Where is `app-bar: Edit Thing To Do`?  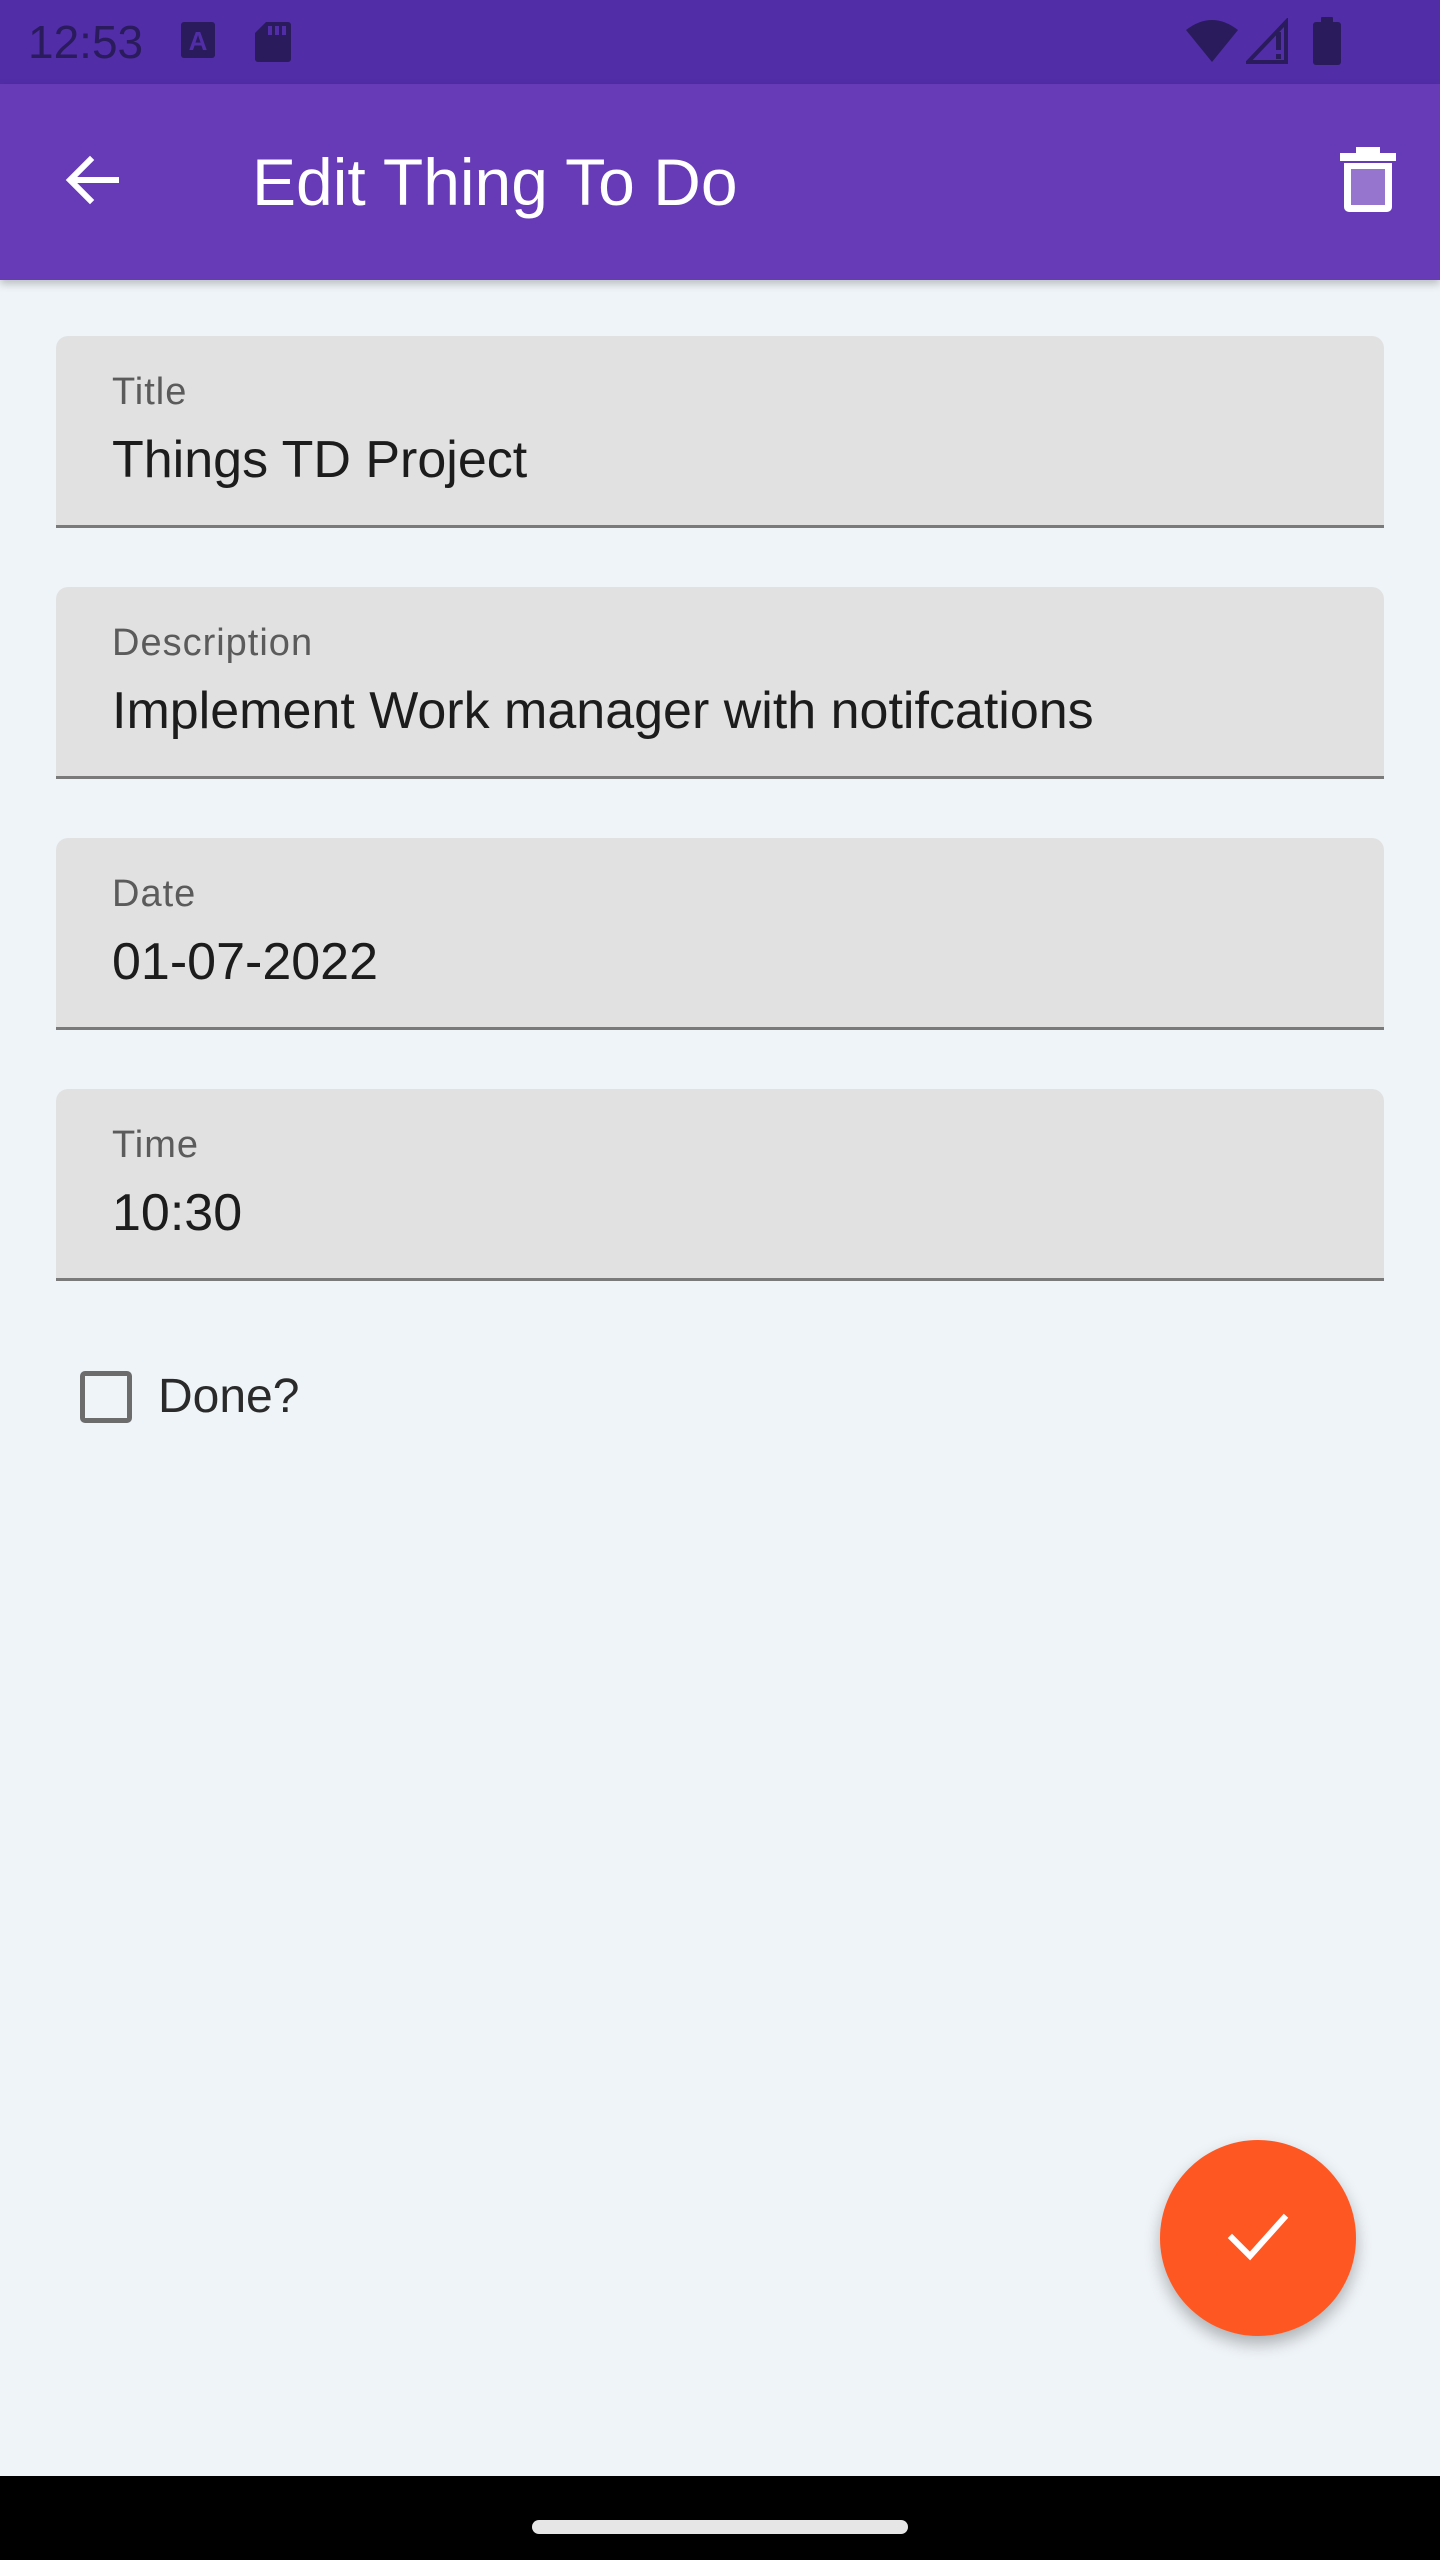
app-bar: Edit Thing To Do is located at coordinates (720, 182).